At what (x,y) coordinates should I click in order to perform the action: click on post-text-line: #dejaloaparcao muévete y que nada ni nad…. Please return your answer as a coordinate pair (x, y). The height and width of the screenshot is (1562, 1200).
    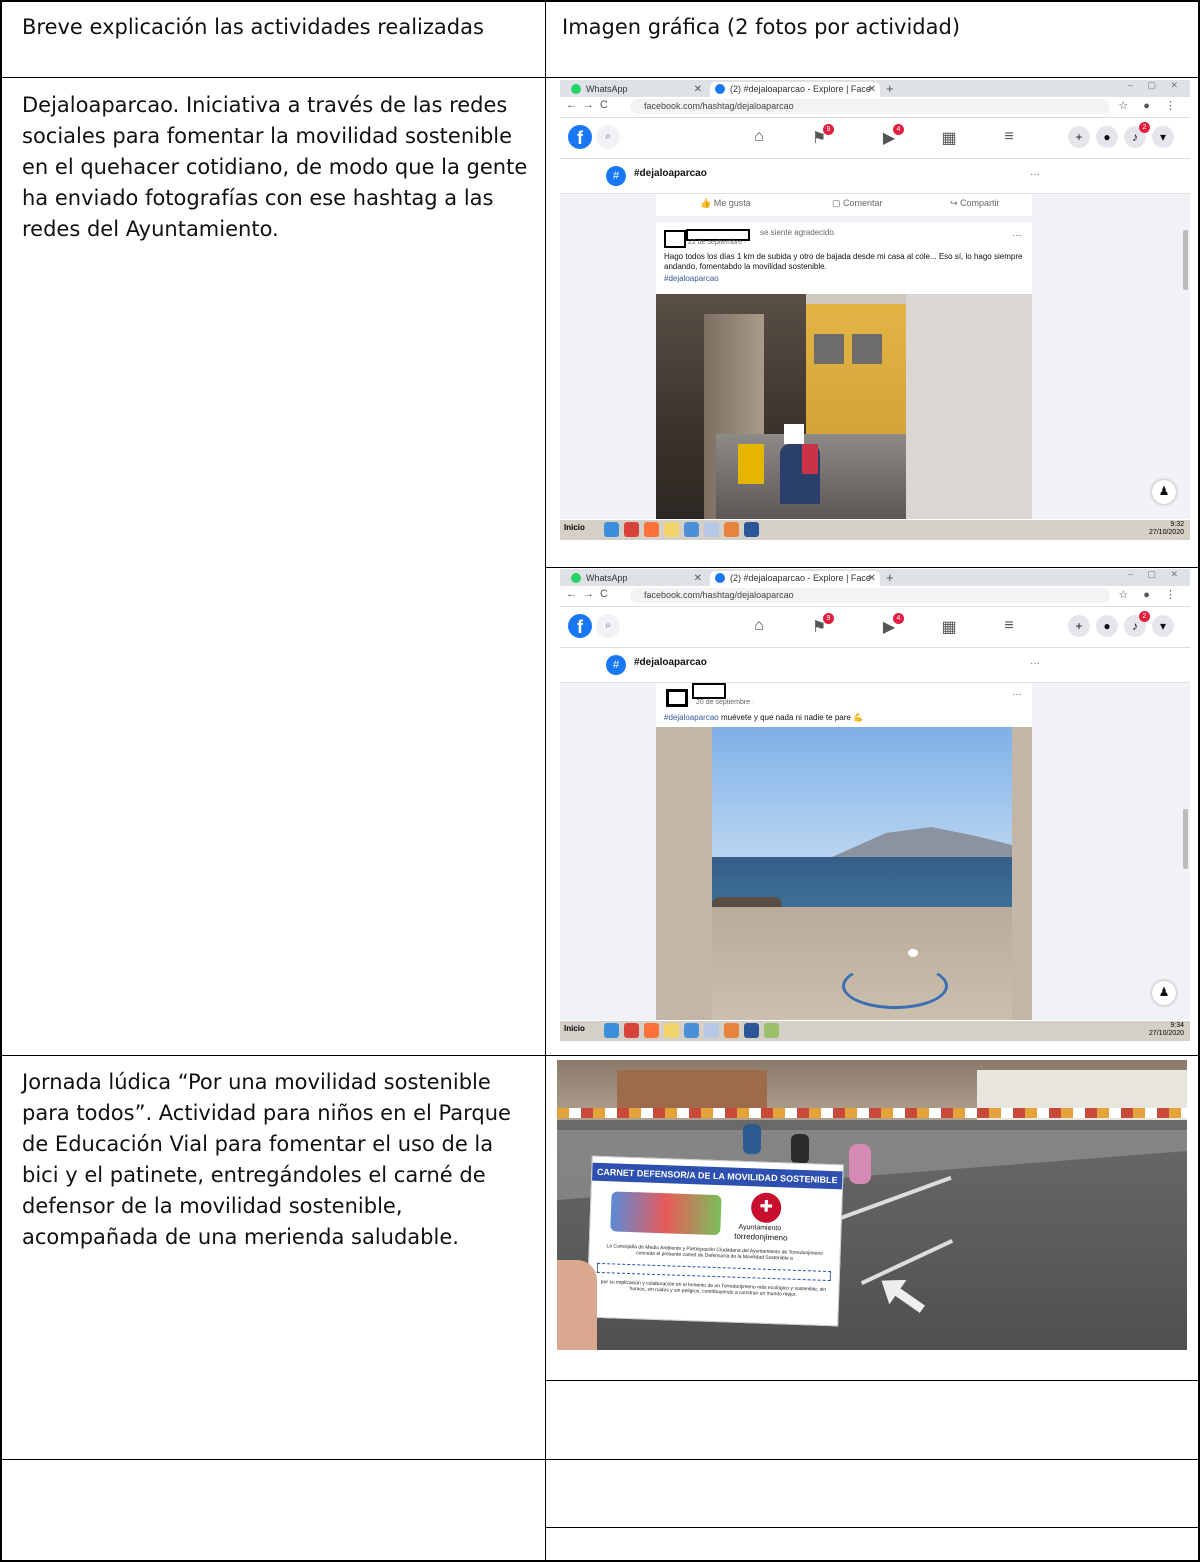
    Looking at the image, I should click on (763, 717).